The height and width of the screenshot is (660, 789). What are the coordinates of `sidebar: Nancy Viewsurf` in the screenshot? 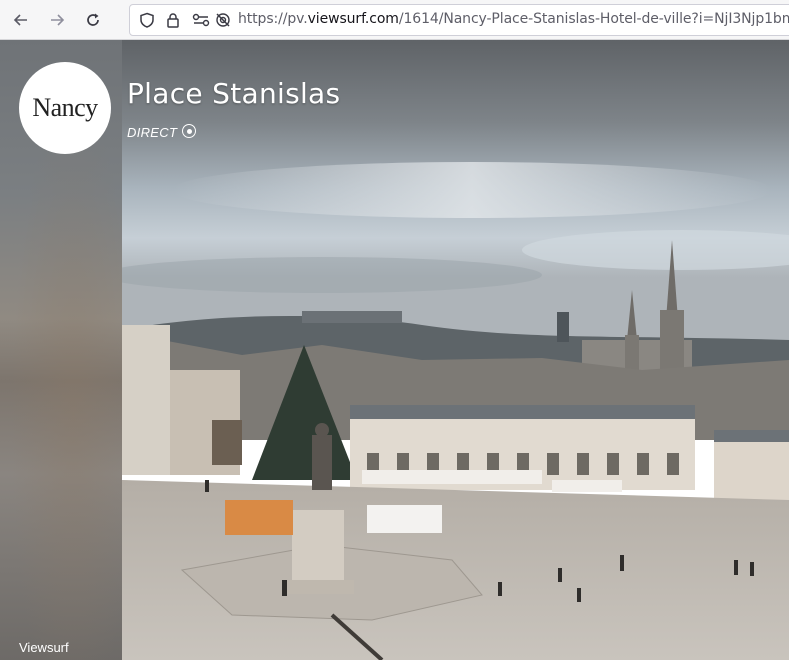 It's located at (61, 350).